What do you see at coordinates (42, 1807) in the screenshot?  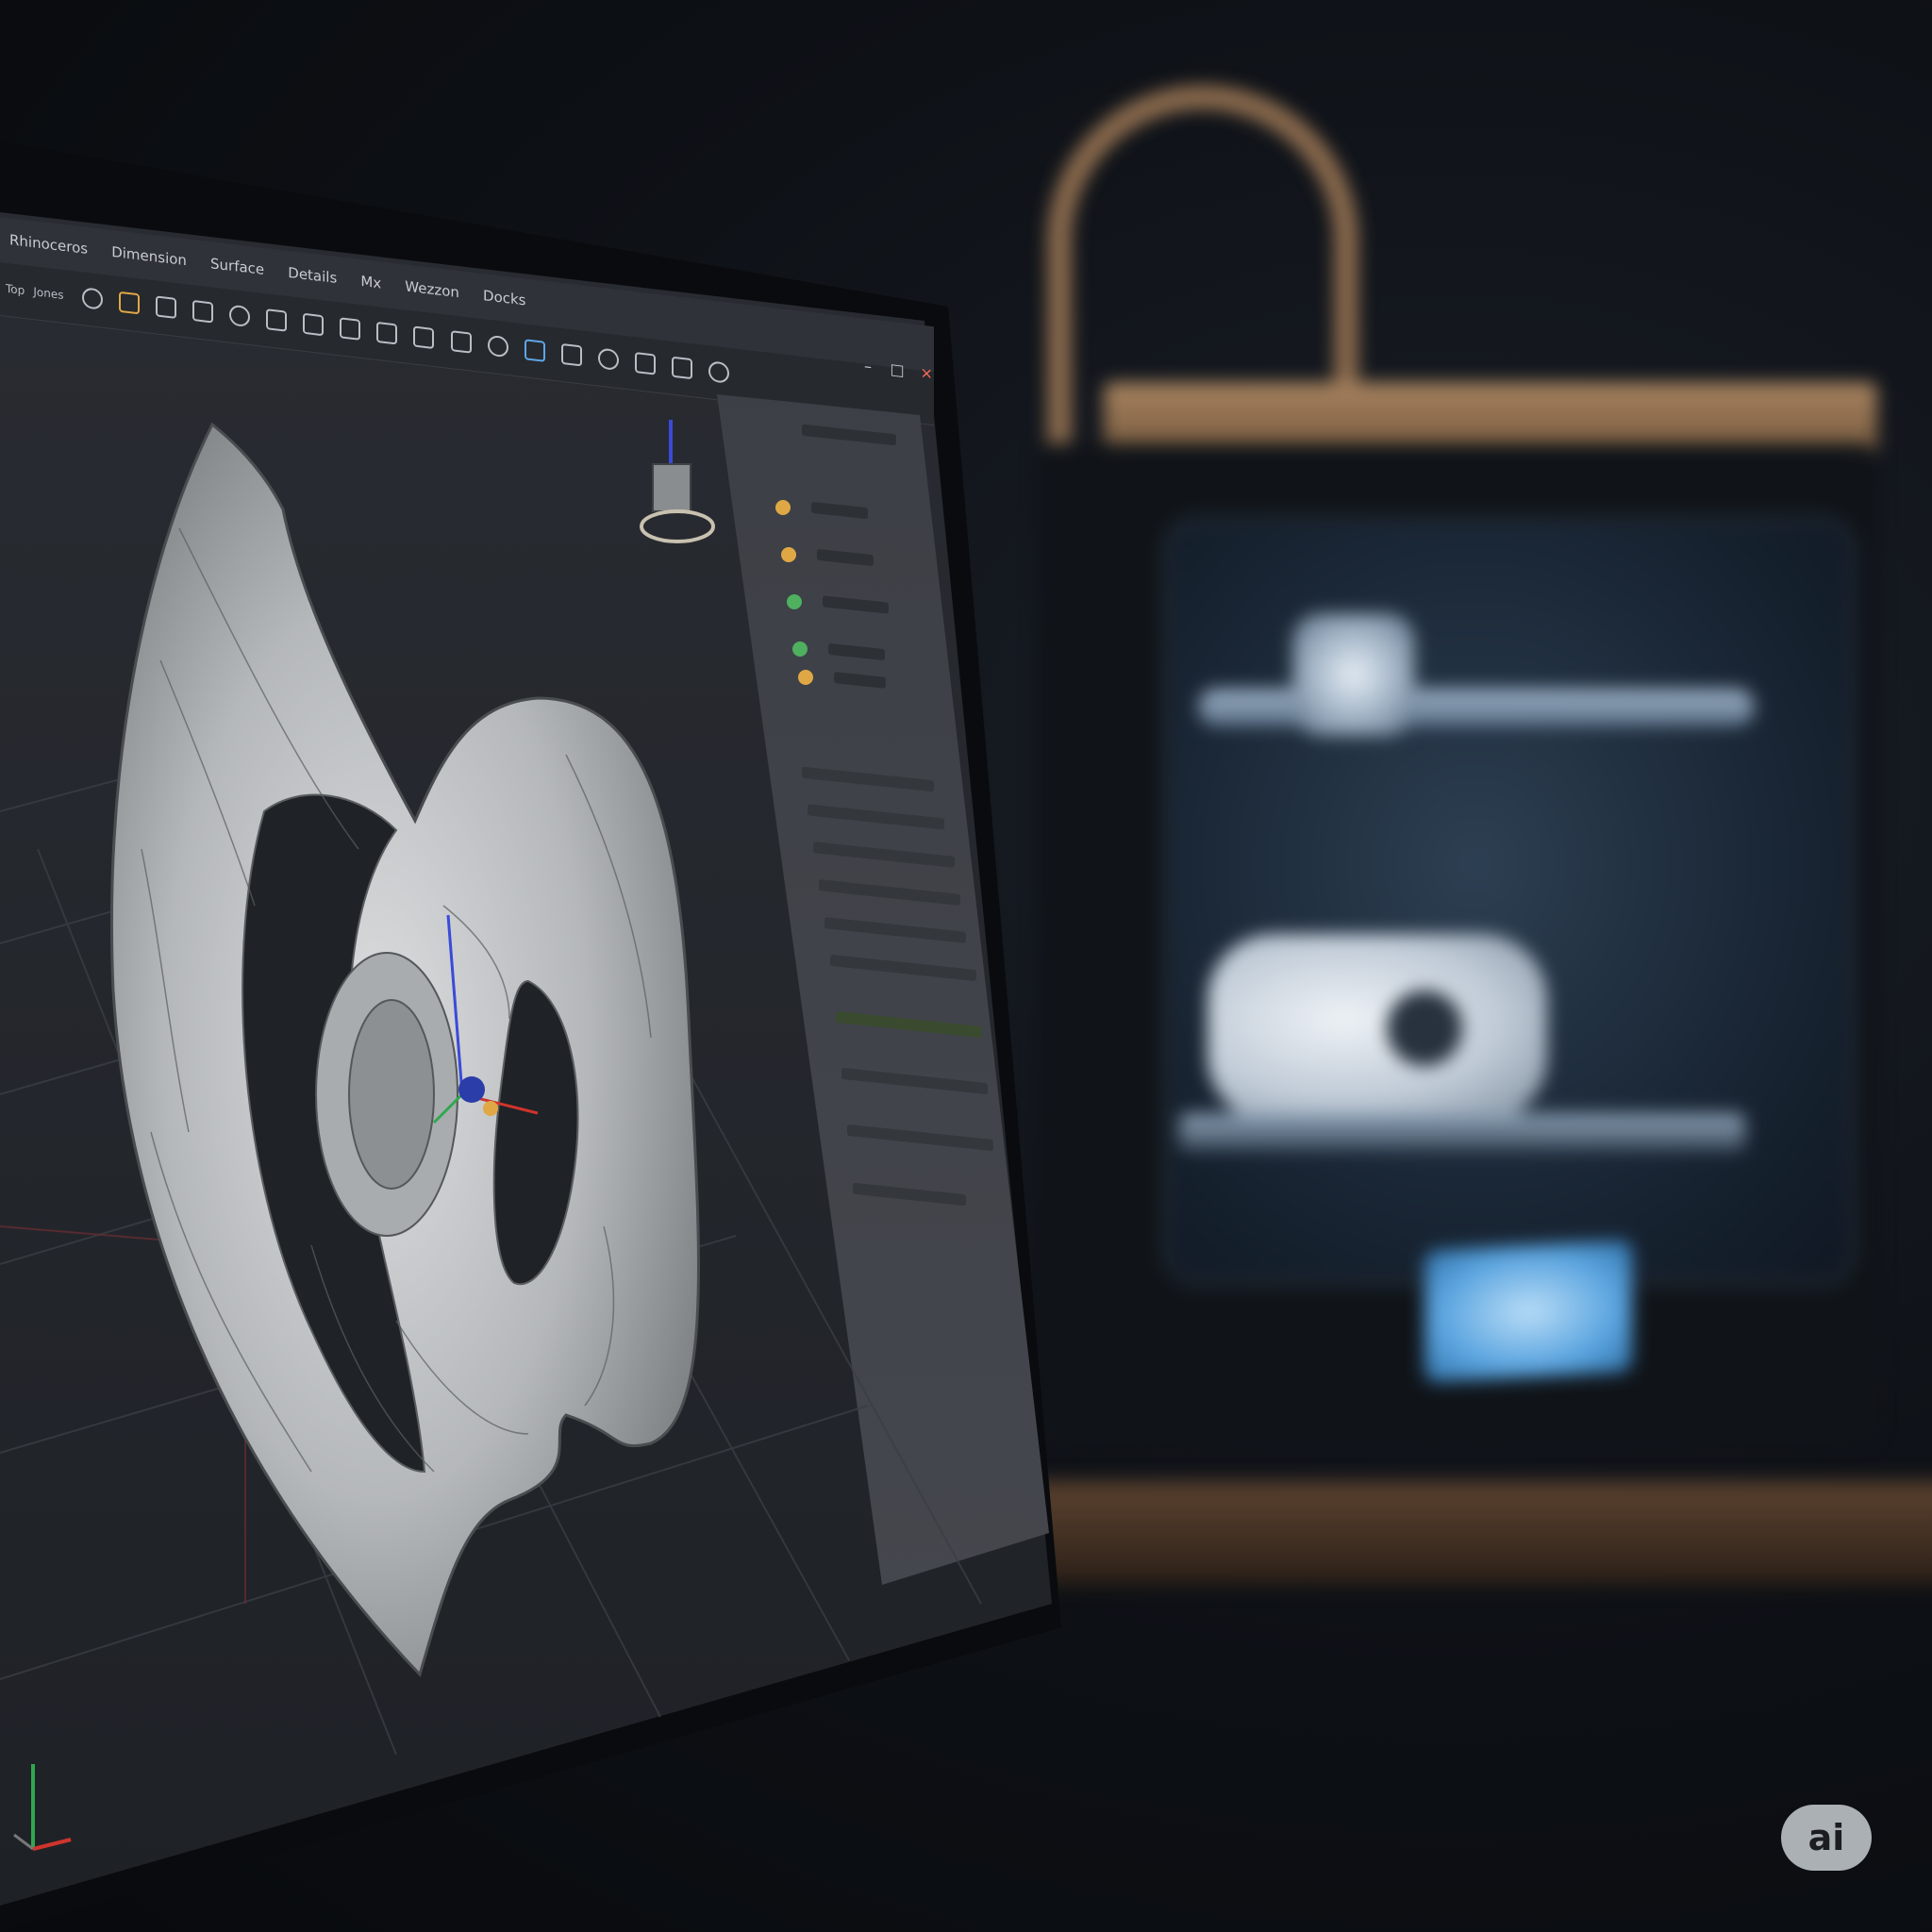 I see `axis-indicator` at bounding box center [42, 1807].